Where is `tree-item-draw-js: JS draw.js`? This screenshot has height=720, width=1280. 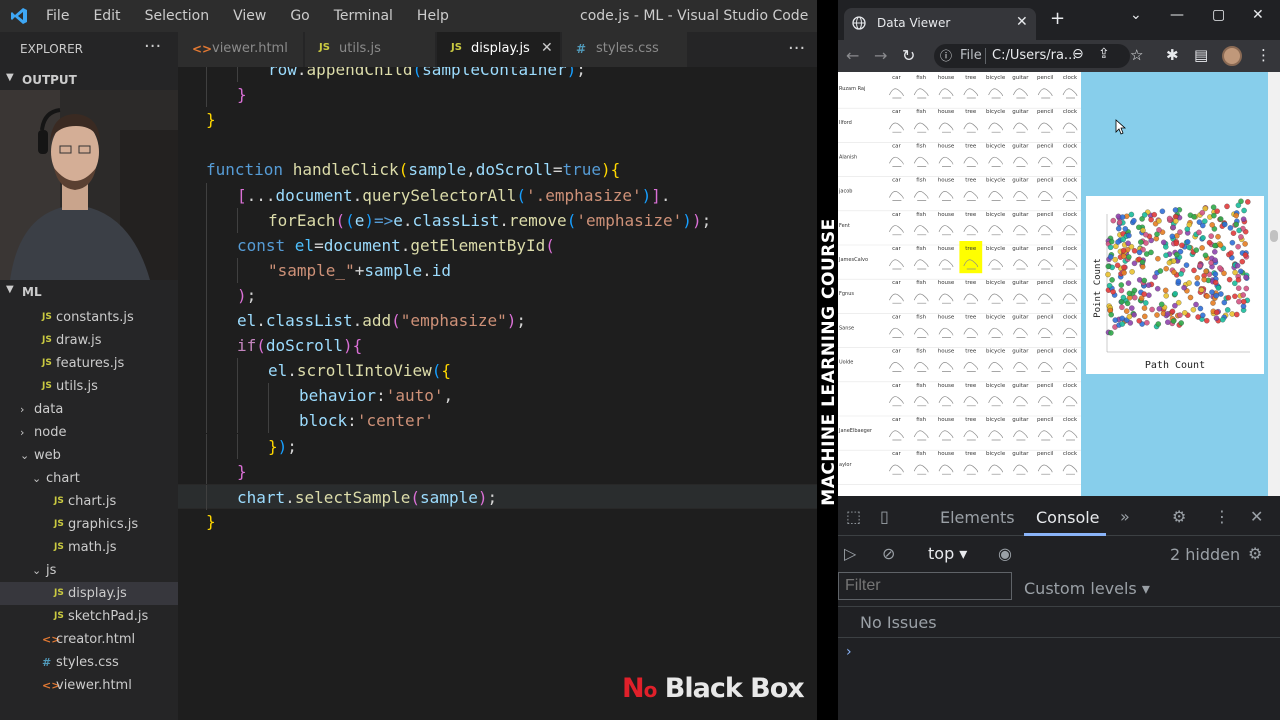 tree-item-draw-js: JS draw.js is located at coordinates (89, 340).